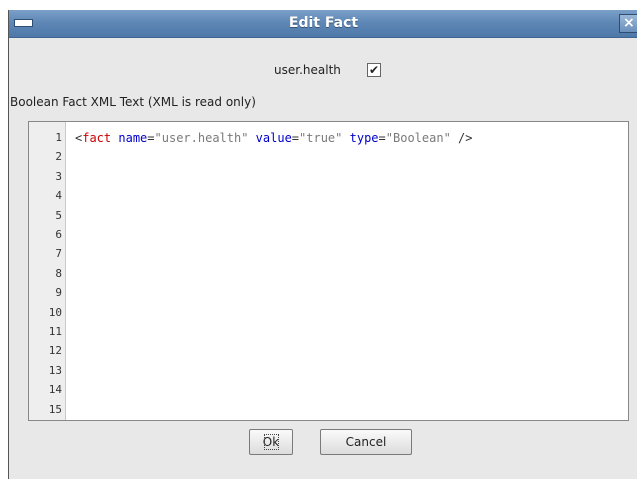  I want to click on xml-tag-name: fact, so click(97, 138).